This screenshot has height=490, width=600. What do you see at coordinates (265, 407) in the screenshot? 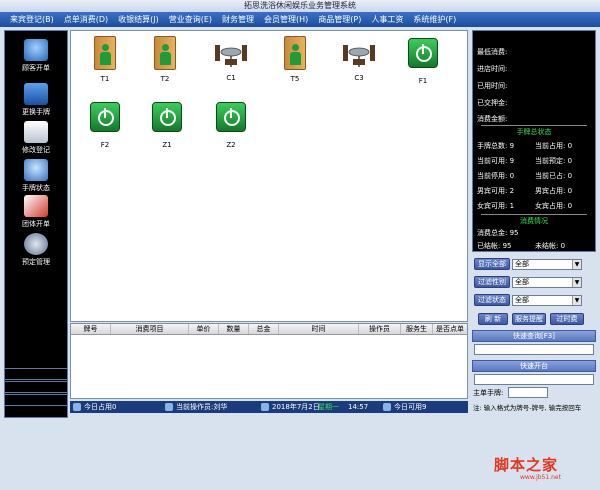
I see `calendar-icon` at bounding box center [265, 407].